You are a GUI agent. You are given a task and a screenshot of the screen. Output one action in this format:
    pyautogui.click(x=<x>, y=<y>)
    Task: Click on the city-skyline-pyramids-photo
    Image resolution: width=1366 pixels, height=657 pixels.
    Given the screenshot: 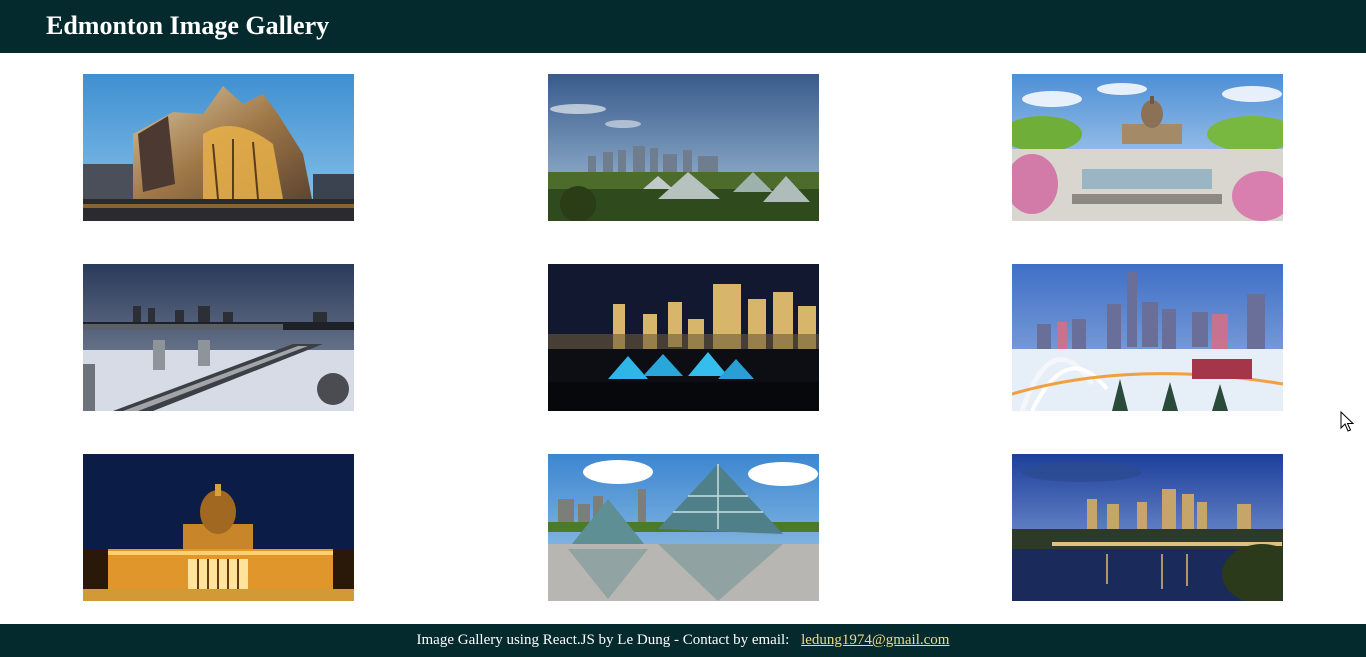 What is the action you would take?
    pyautogui.click(x=683, y=147)
    